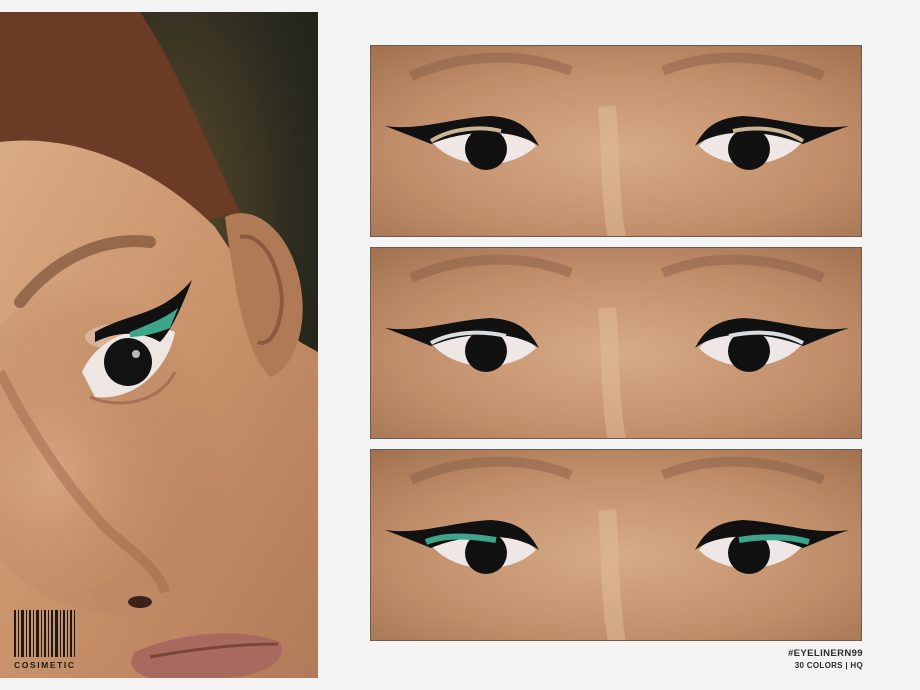 This screenshot has height=690, width=920. What do you see at coordinates (828, 665) in the screenshot?
I see `product-details: 30 COLORS | HQ` at bounding box center [828, 665].